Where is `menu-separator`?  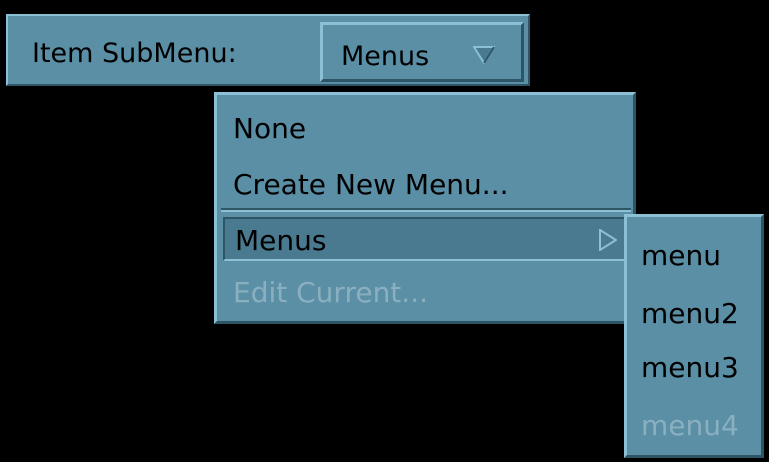 menu-separator is located at coordinates (426, 210).